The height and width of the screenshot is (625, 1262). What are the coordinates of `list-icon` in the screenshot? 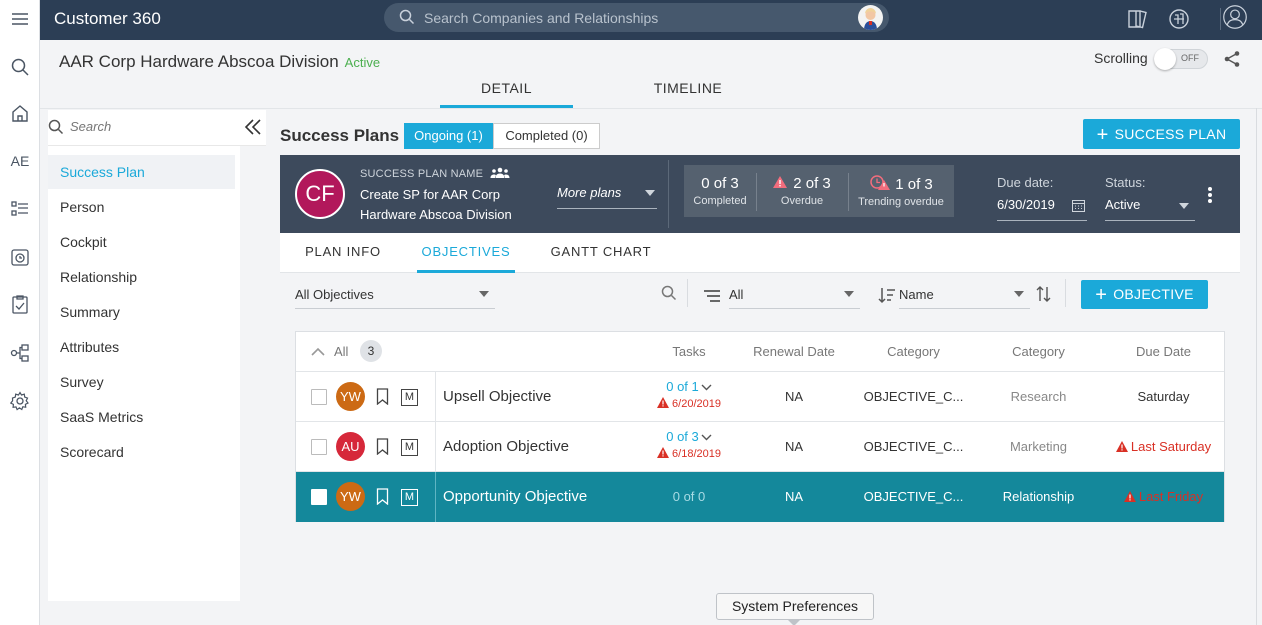 It's located at (20, 209).